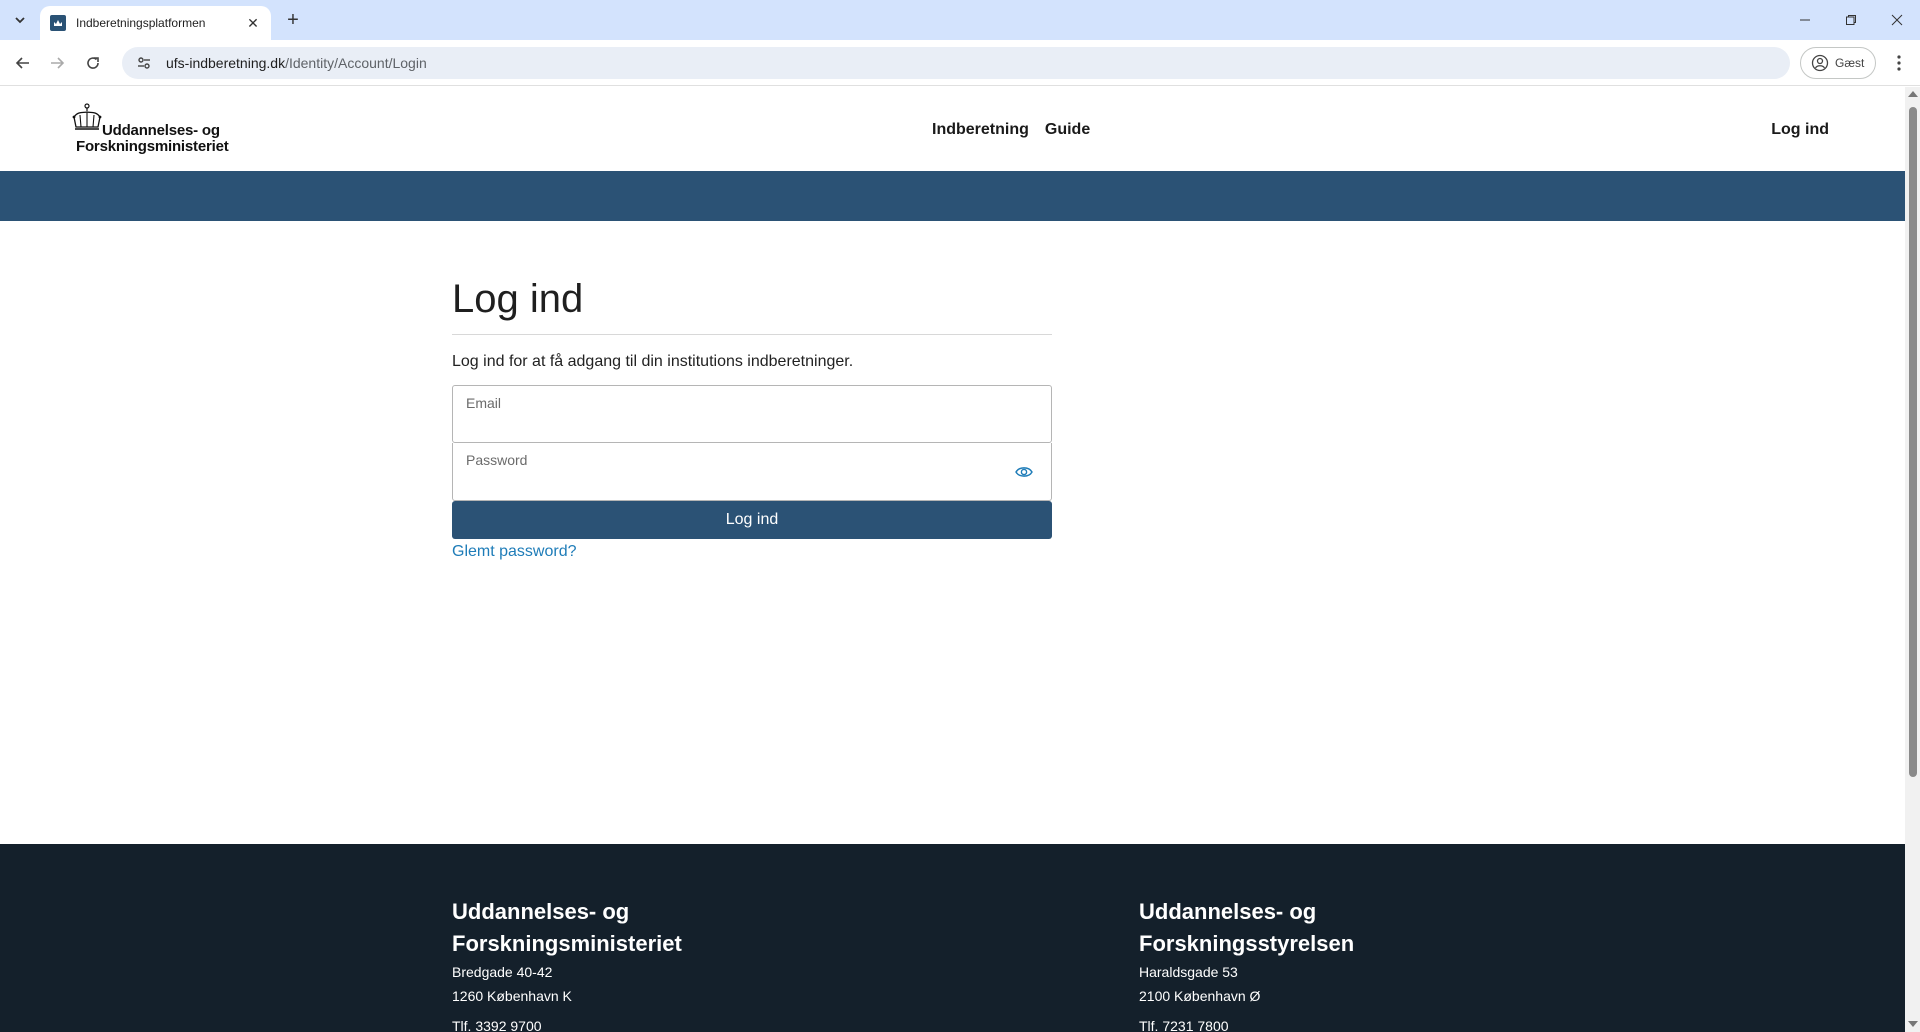 The image size is (1920, 1032). I want to click on footer-ministry-name-1: Uddannelses- og, so click(541, 911).